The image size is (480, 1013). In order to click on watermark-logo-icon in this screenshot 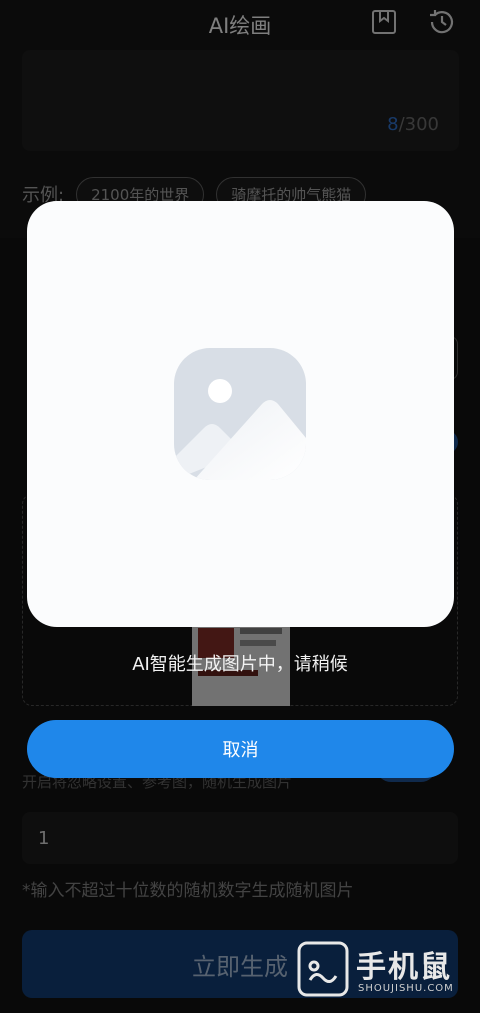, I will do `click(323, 969)`.